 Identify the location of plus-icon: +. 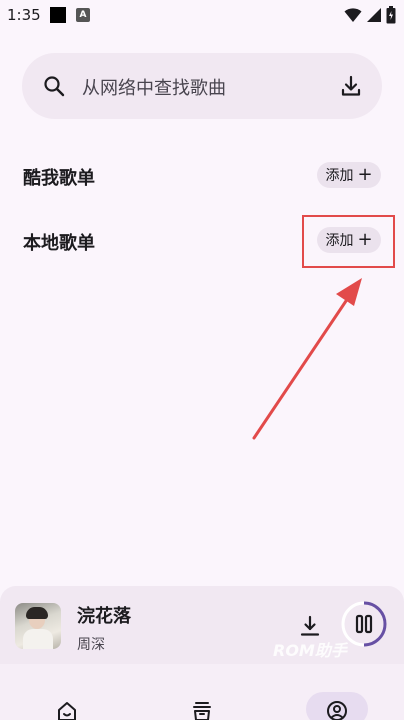
(365, 174).